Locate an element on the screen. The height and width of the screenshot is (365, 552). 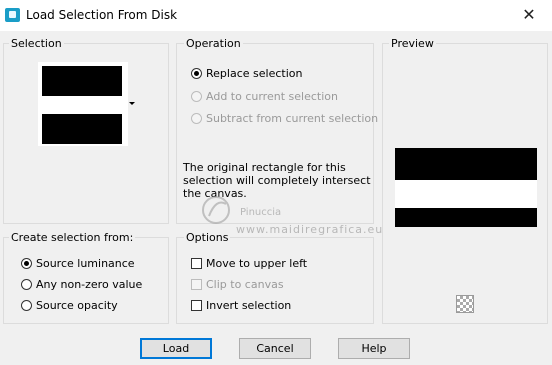
cancel-button: Cancel is located at coordinates (275, 348).